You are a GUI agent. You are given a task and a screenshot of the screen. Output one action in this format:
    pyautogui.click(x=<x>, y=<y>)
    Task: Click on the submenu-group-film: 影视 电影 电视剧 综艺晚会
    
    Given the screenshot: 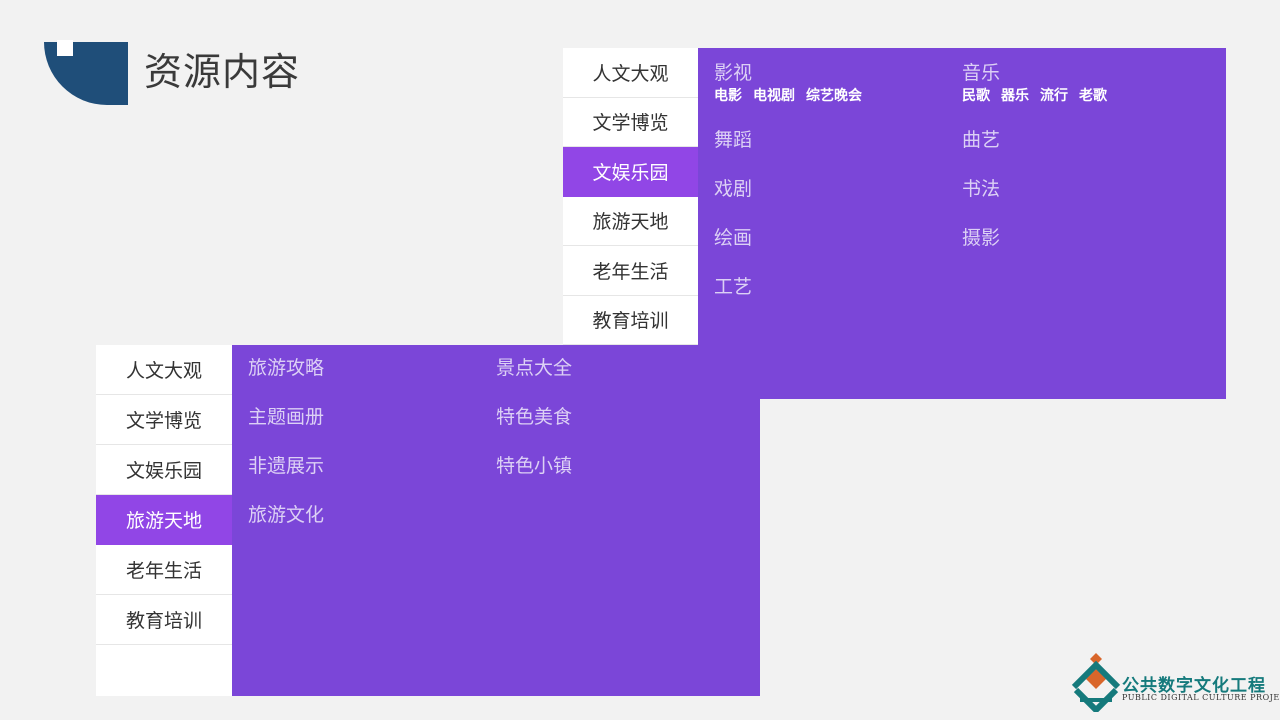 What is the action you would take?
    pyautogui.click(x=788, y=82)
    